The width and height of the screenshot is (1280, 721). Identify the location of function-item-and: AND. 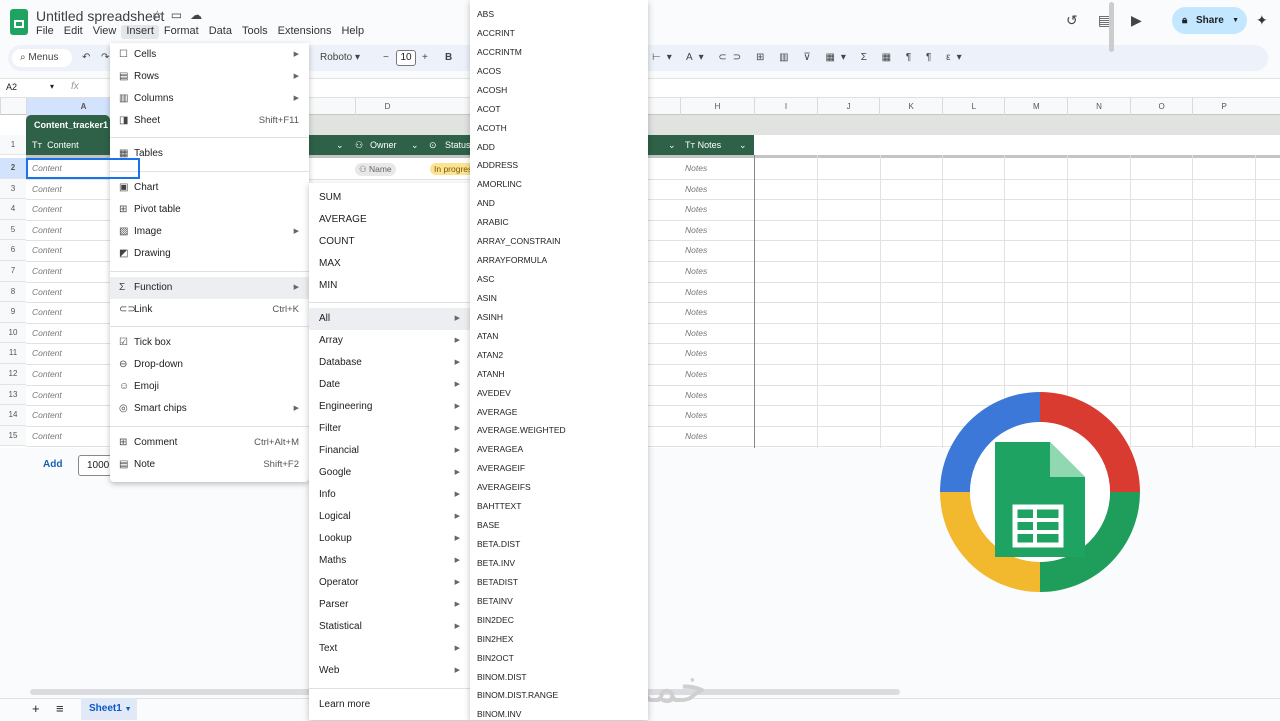
(486, 203).